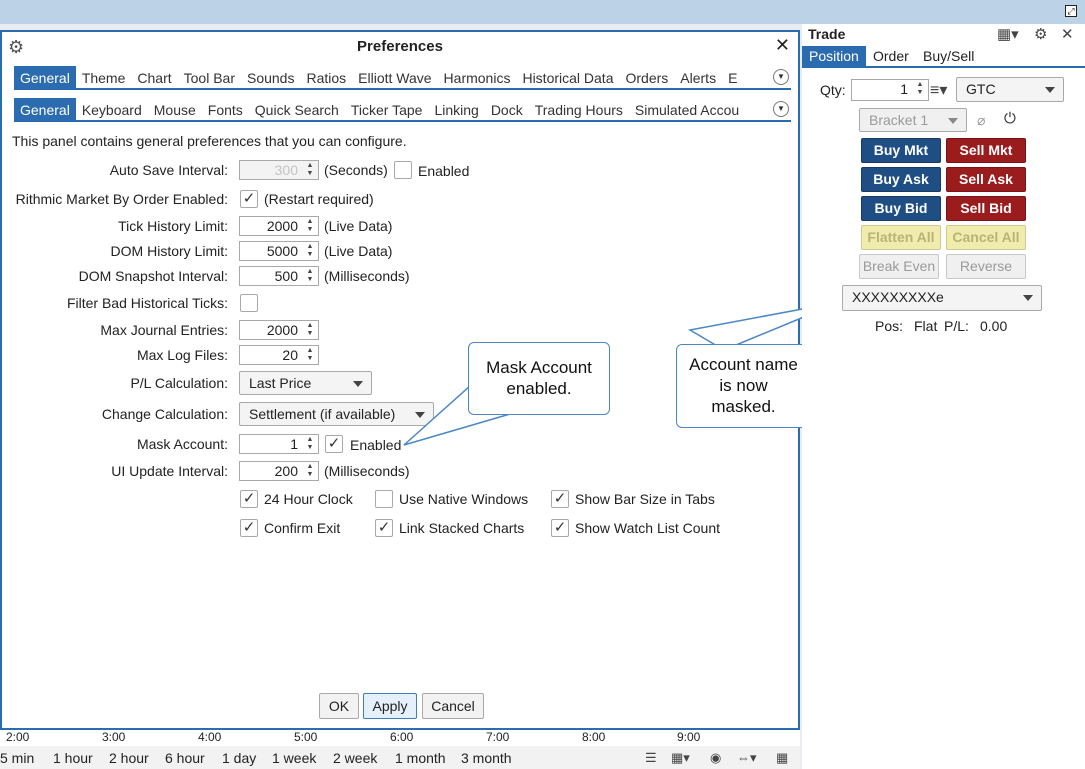 Image resolution: width=1085 pixels, height=769 pixels. I want to click on timeframe-5-min: 5 min, so click(17, 758).